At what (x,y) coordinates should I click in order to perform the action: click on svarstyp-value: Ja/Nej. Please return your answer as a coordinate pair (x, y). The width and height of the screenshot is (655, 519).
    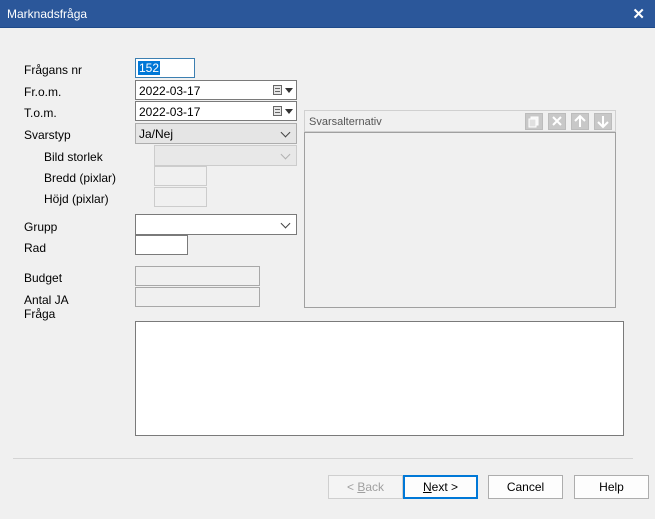
    Looking at the image, I should click on (156, 134).